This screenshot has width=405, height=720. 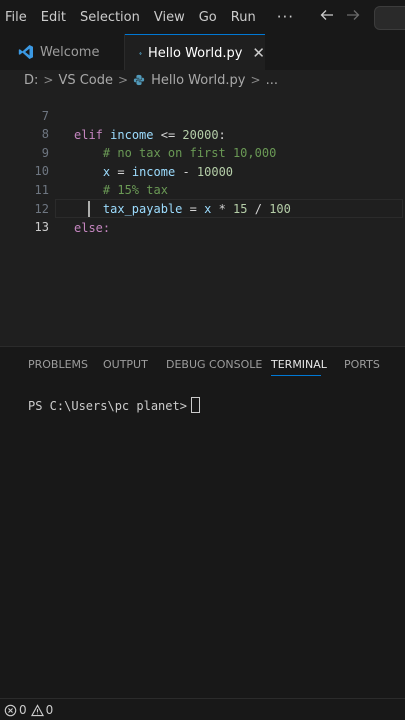 I want to click on menu-file: File, so click(x=17, y=17).